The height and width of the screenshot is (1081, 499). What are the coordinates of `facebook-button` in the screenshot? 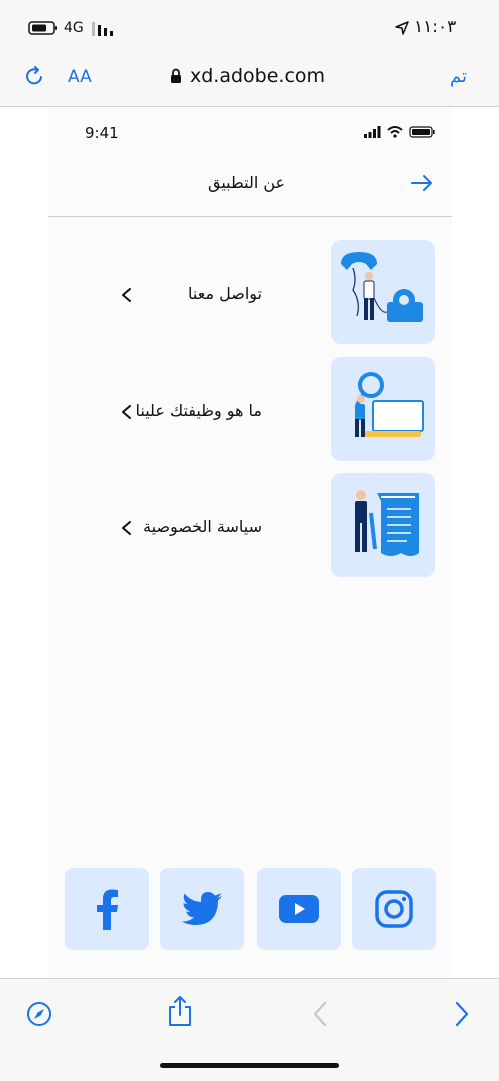 It's located at (107, 909).